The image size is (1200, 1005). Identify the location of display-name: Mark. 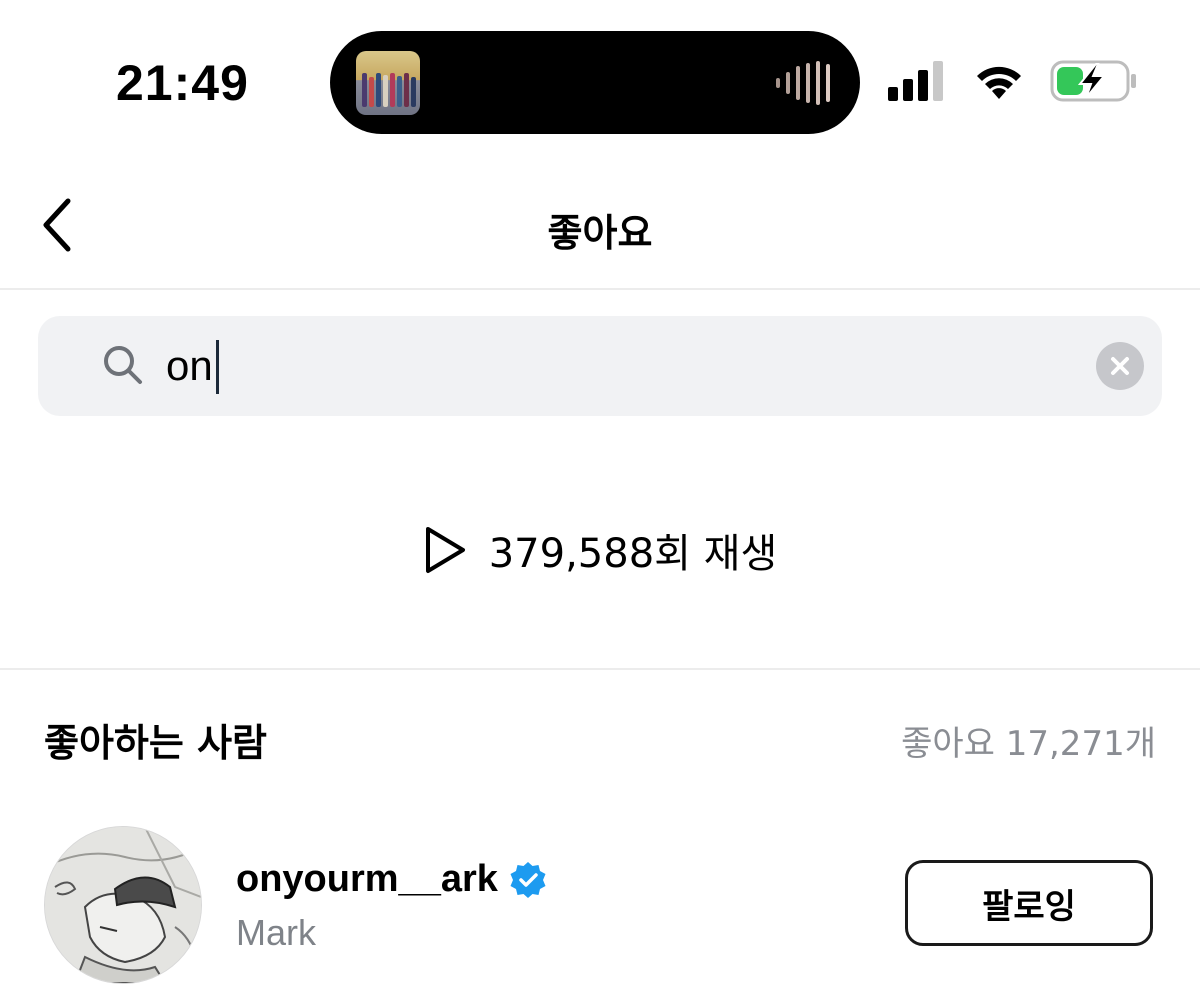
(276, 932).